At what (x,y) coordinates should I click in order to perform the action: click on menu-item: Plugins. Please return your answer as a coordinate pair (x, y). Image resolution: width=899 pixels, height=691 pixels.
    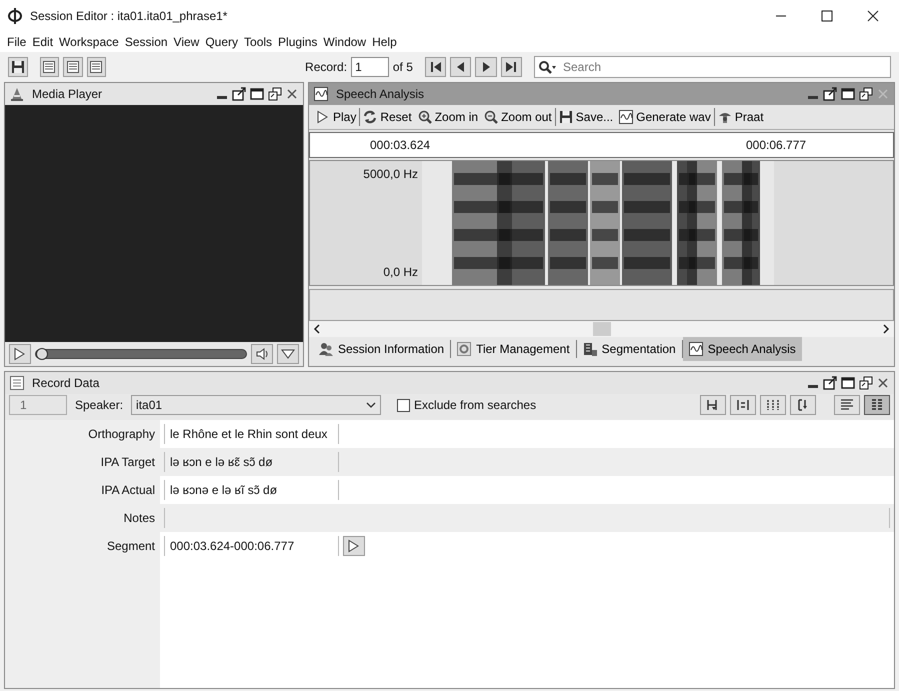
    Looking at the image, I should click on (297, 42).